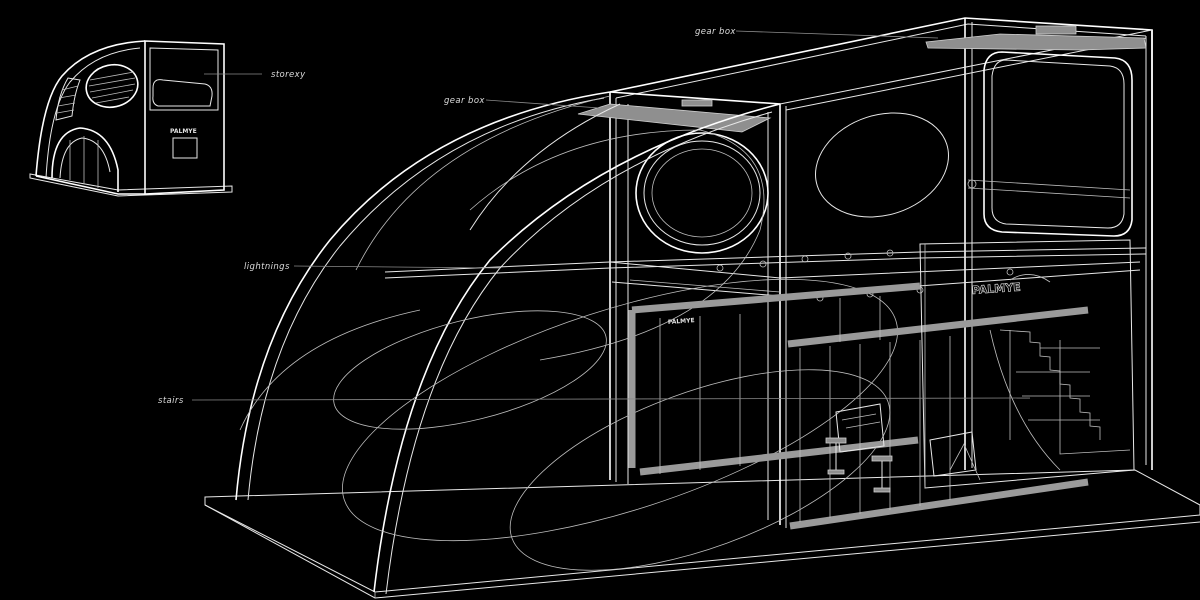 The height and width of the screenshot is (600, 1200). I want to click on label-gear-box-top: gear box, so click(715, 32).